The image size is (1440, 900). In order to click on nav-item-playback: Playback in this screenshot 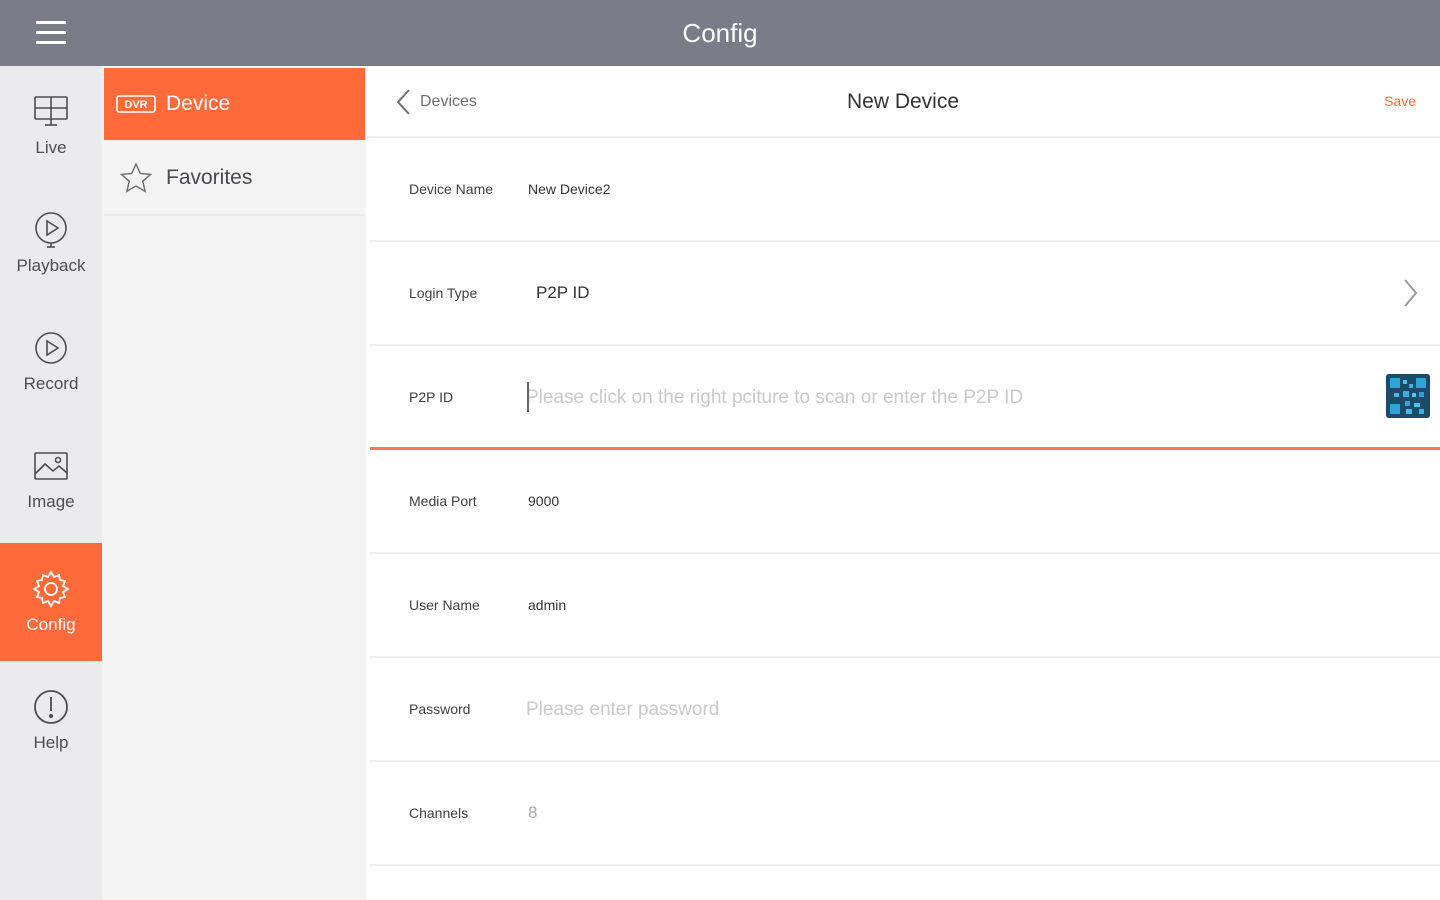, I will do `click(51, 243)`.